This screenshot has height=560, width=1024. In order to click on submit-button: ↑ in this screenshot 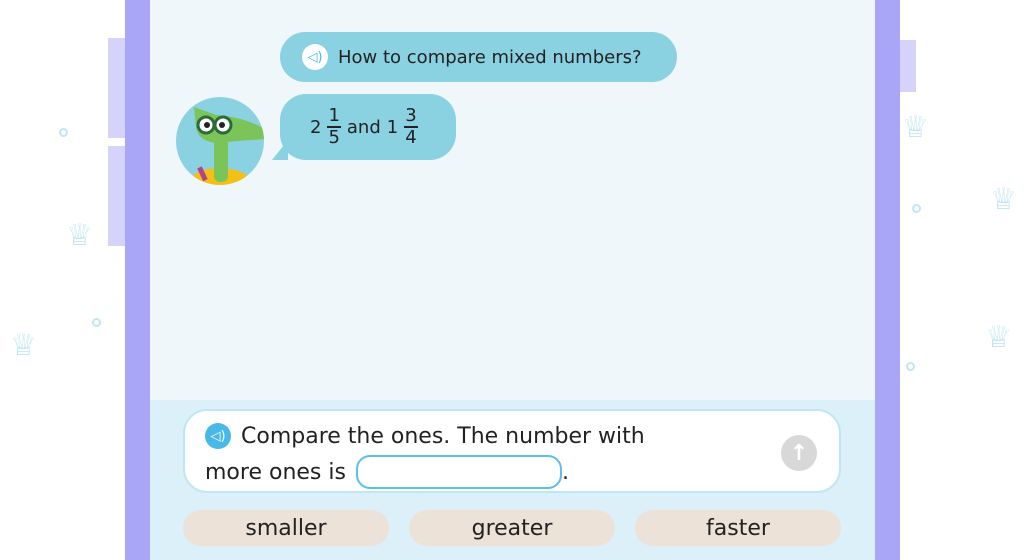, I will do `click(799, 453)`.